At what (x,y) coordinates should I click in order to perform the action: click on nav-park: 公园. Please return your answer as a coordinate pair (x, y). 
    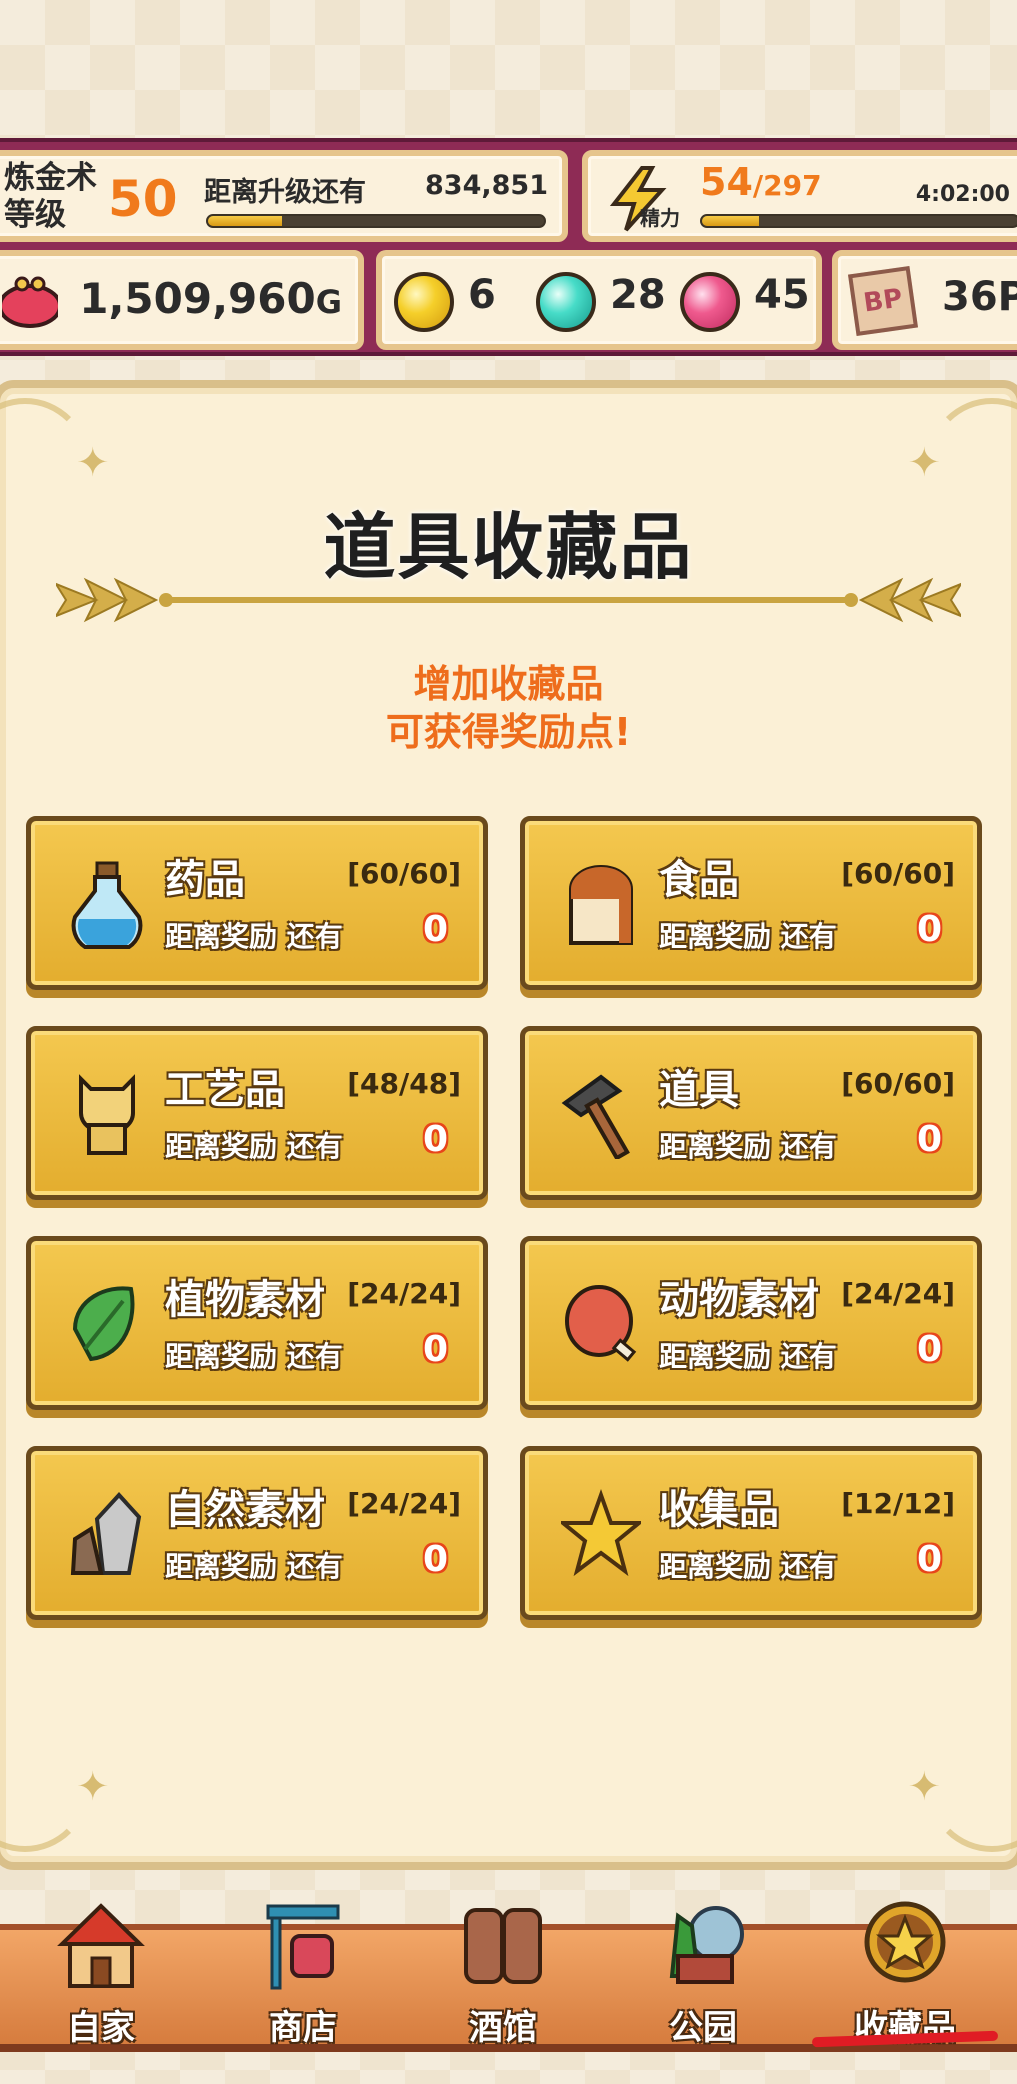
    Looking at the image, I should click on (703, 1976).